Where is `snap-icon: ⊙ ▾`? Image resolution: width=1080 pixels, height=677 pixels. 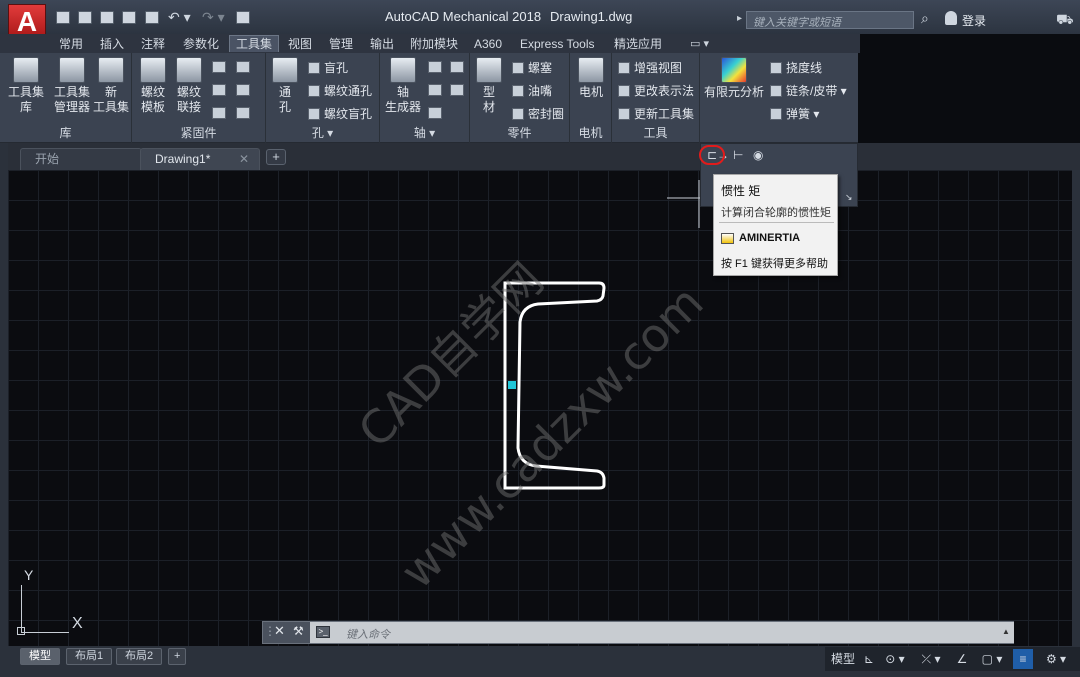
snap-icon: ⊙ ▾ is located at coordinates (895, 659).